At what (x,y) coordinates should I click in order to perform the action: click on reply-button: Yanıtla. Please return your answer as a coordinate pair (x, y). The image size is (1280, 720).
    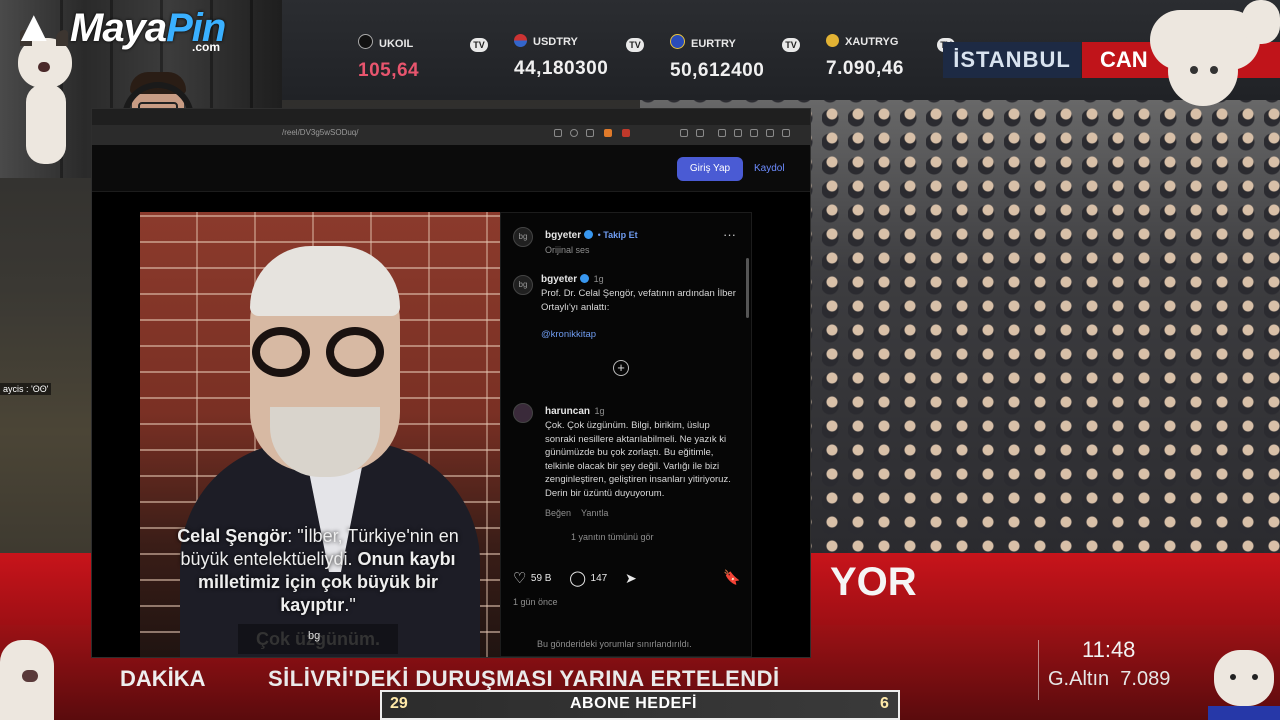
    Looking at the image, I should click on (594, 513).